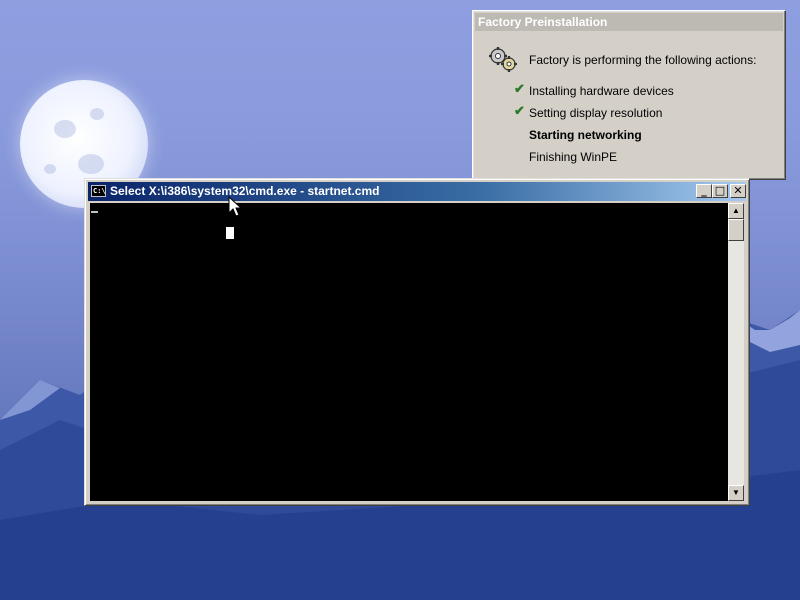 This screenshot has height=600, width=800. What do you see at coordinates (573, 157) in the screenshot?
I see `action-finishing-winpe: Finishing WinPE` at bounding box center [573, 157].